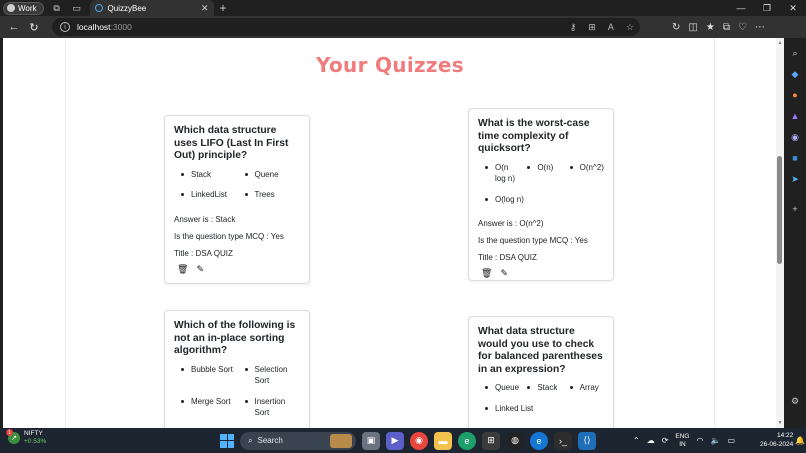  What do you see at coordinates (371, 440) in the screenshot?
I see `task-view-icon: ▣` at bounding box center [371, 440].